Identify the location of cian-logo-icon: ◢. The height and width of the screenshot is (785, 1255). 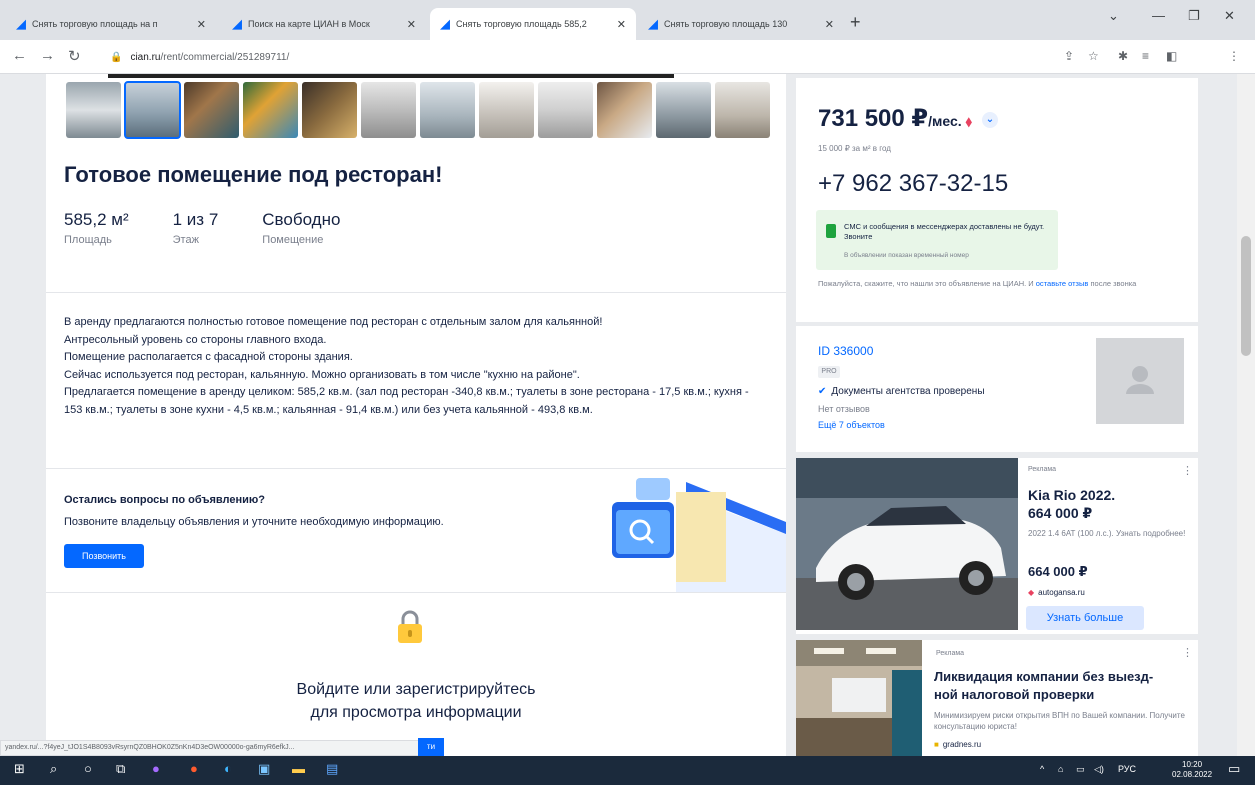
(21, 23).